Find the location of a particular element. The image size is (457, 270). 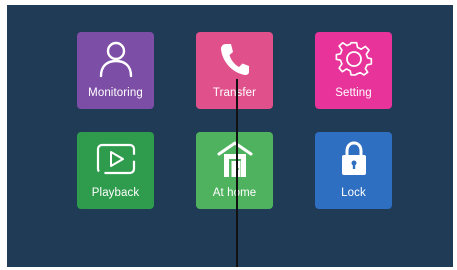

lock-label: Lock is located at coordinates (353, 193).